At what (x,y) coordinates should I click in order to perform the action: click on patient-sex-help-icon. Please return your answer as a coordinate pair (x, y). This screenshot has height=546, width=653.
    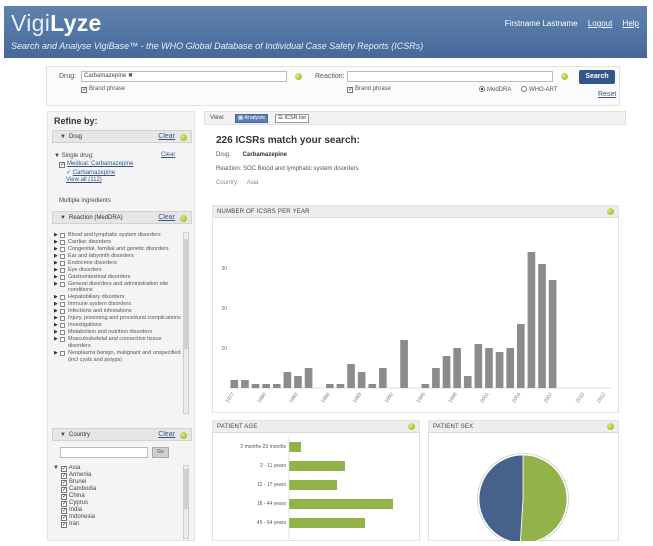
    Looking at the image, I should click on (610, 426).